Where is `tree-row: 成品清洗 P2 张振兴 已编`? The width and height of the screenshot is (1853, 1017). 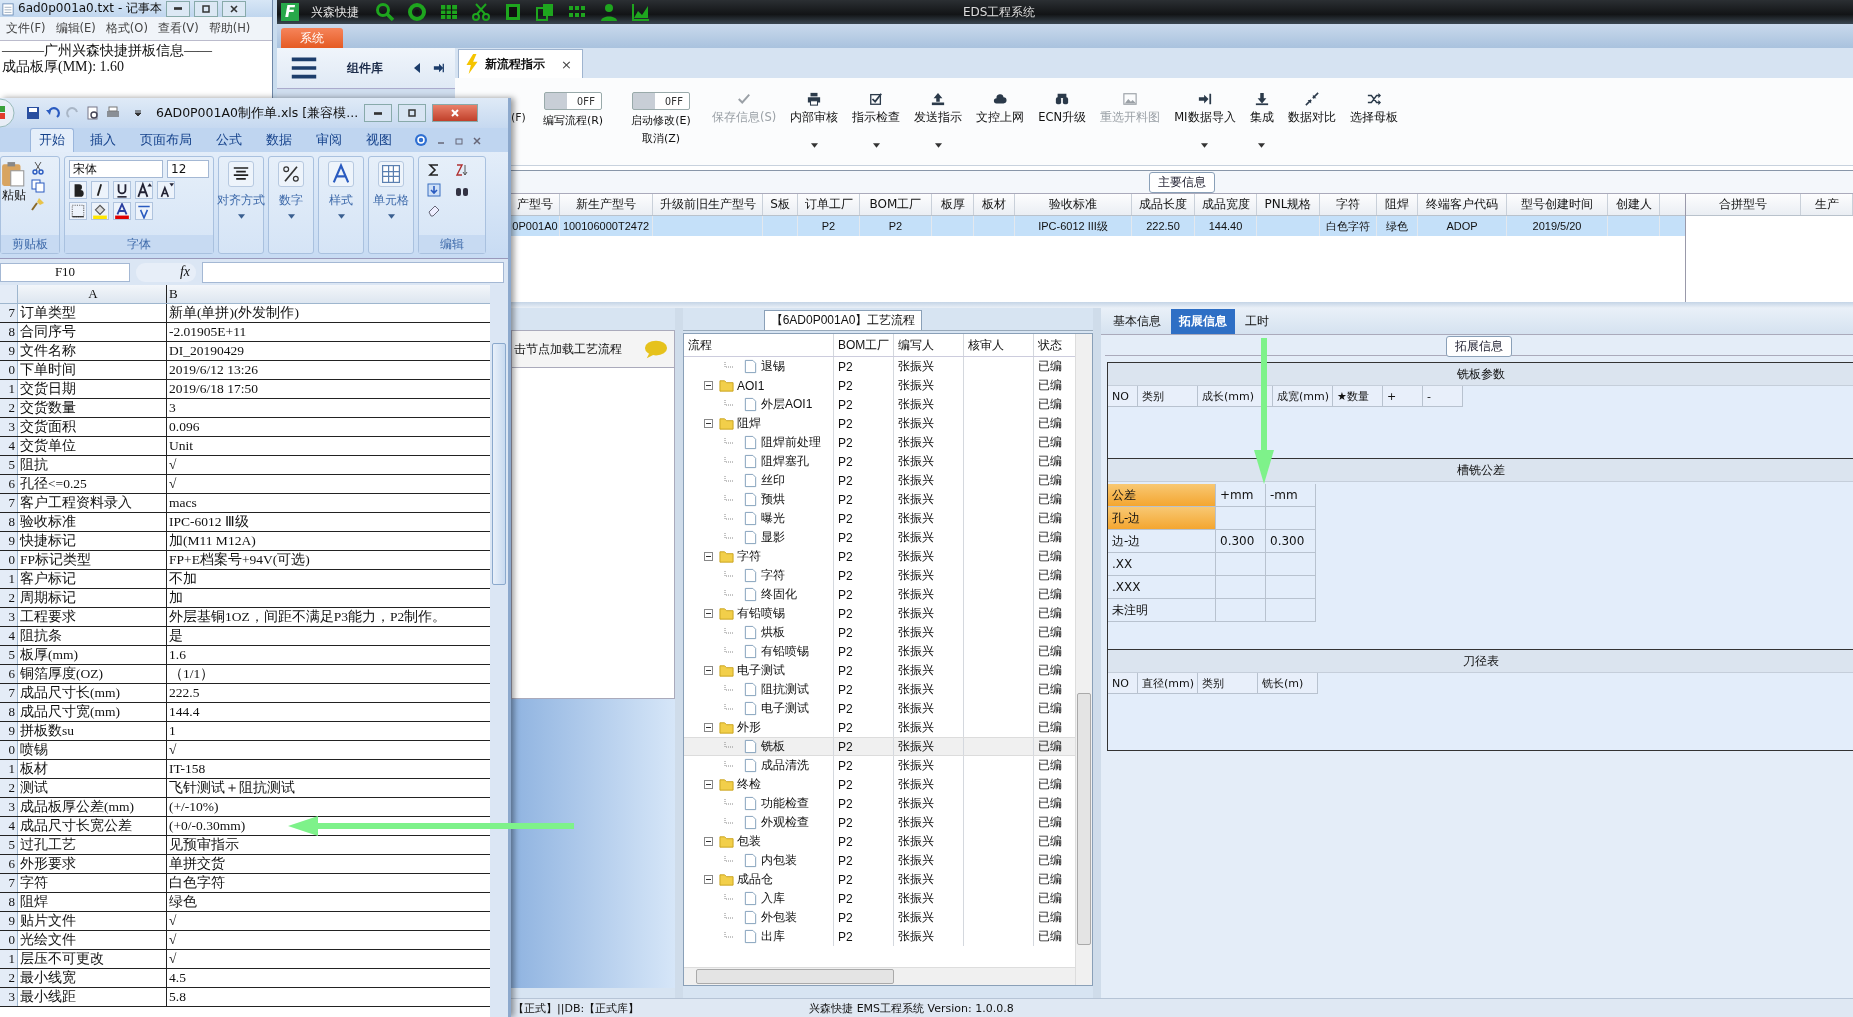
tree-row: 成品清洗 P2 张振兴 已编 is located at coordinates (879, 765).